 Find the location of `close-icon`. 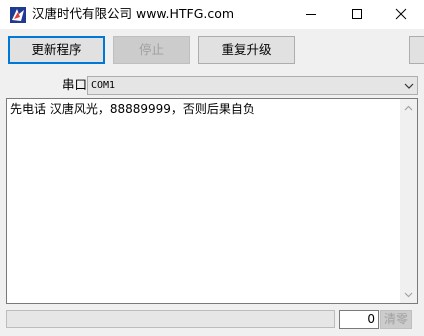

close-icon is located at coordinates (401, 14).